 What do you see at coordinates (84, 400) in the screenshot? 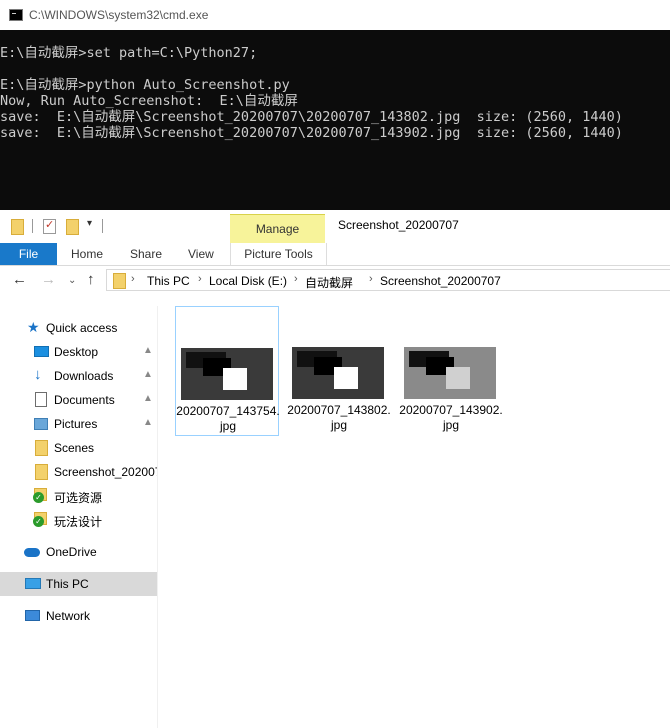
I see `nav-item-label: Documents` at bounding box center [84, 400].